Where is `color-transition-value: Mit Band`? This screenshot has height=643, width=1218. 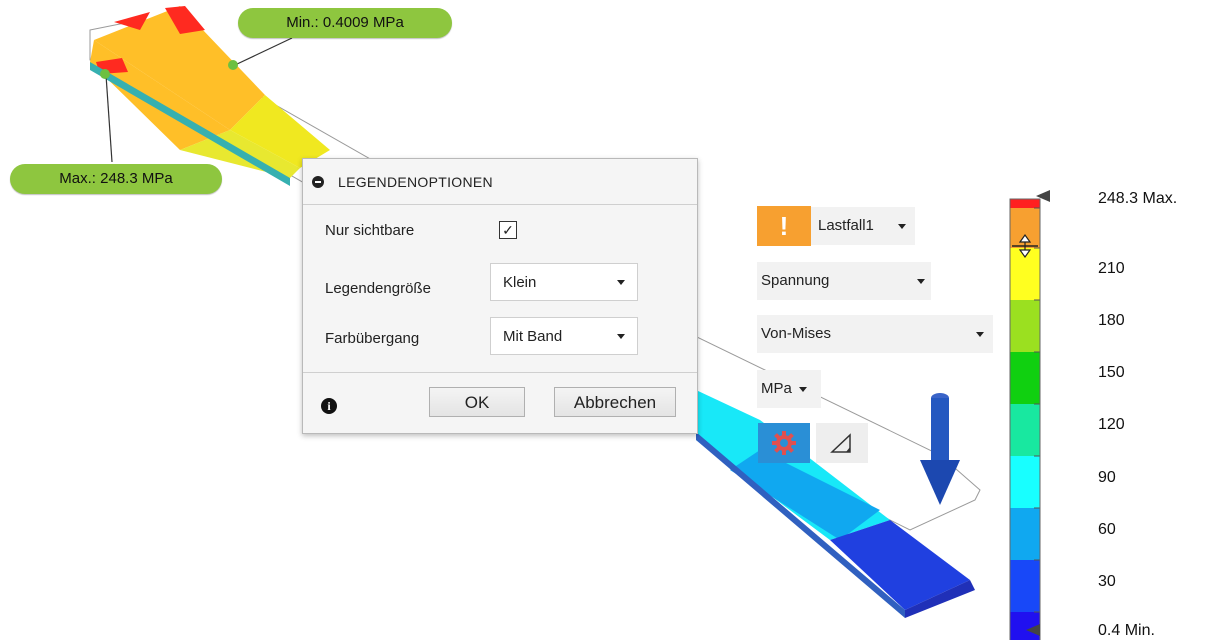
color-transition-value: Mit Band is located at coordinates (533, 336).